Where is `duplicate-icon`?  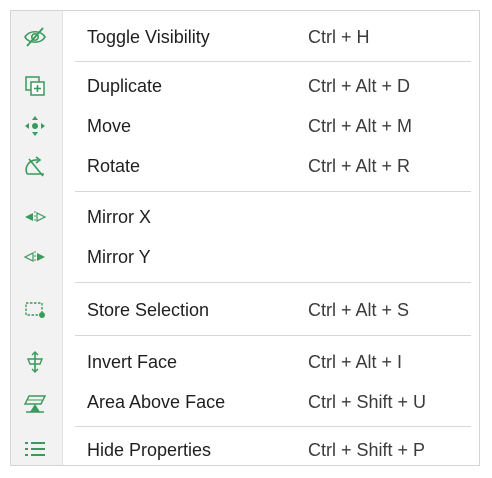
duplicate-icon is located at coordinates (35, 86).